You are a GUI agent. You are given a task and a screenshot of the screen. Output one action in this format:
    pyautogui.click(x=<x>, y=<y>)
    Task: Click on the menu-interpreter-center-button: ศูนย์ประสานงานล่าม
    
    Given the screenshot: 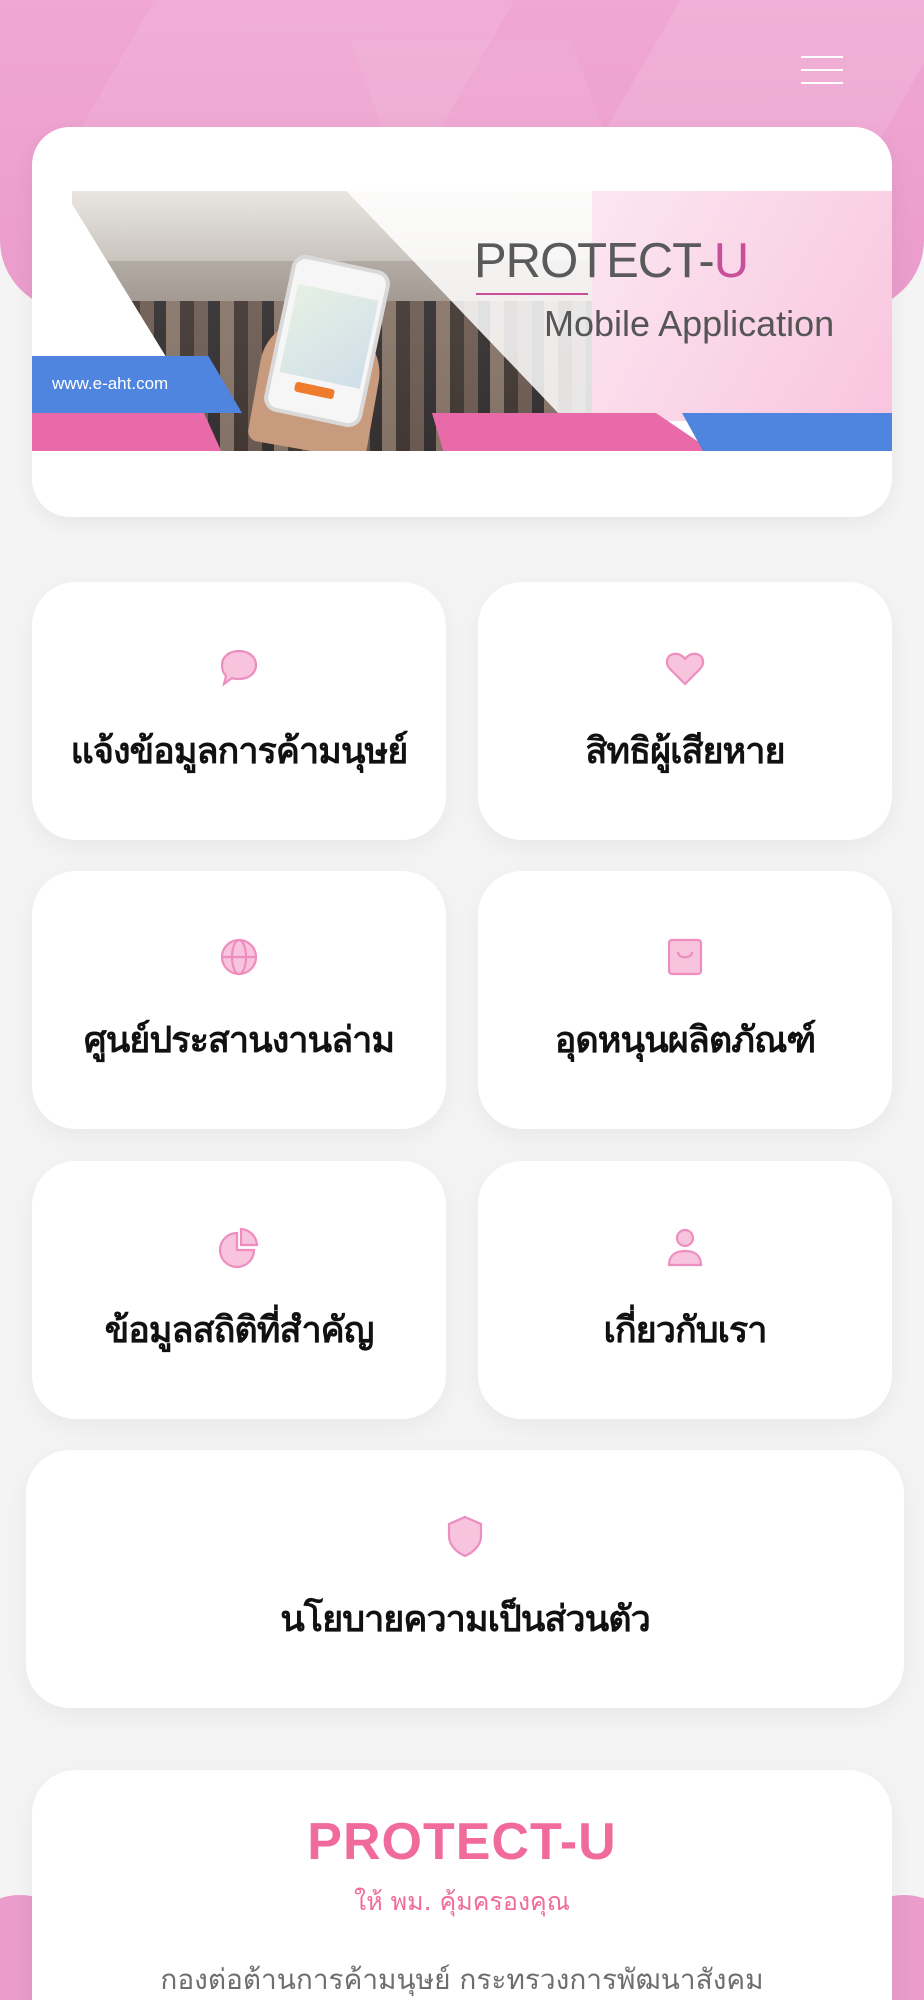 What is the action you would take?
    pyautogui.click(x=239, y=1000)
    